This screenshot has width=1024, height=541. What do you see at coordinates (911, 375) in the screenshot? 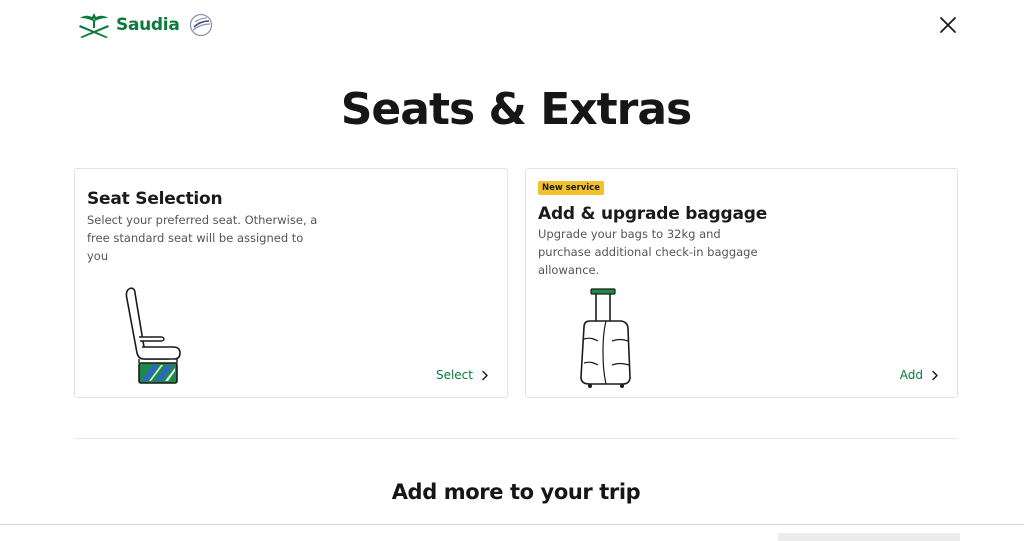
I see `add-label: Add` at bounding box center [911, 375].